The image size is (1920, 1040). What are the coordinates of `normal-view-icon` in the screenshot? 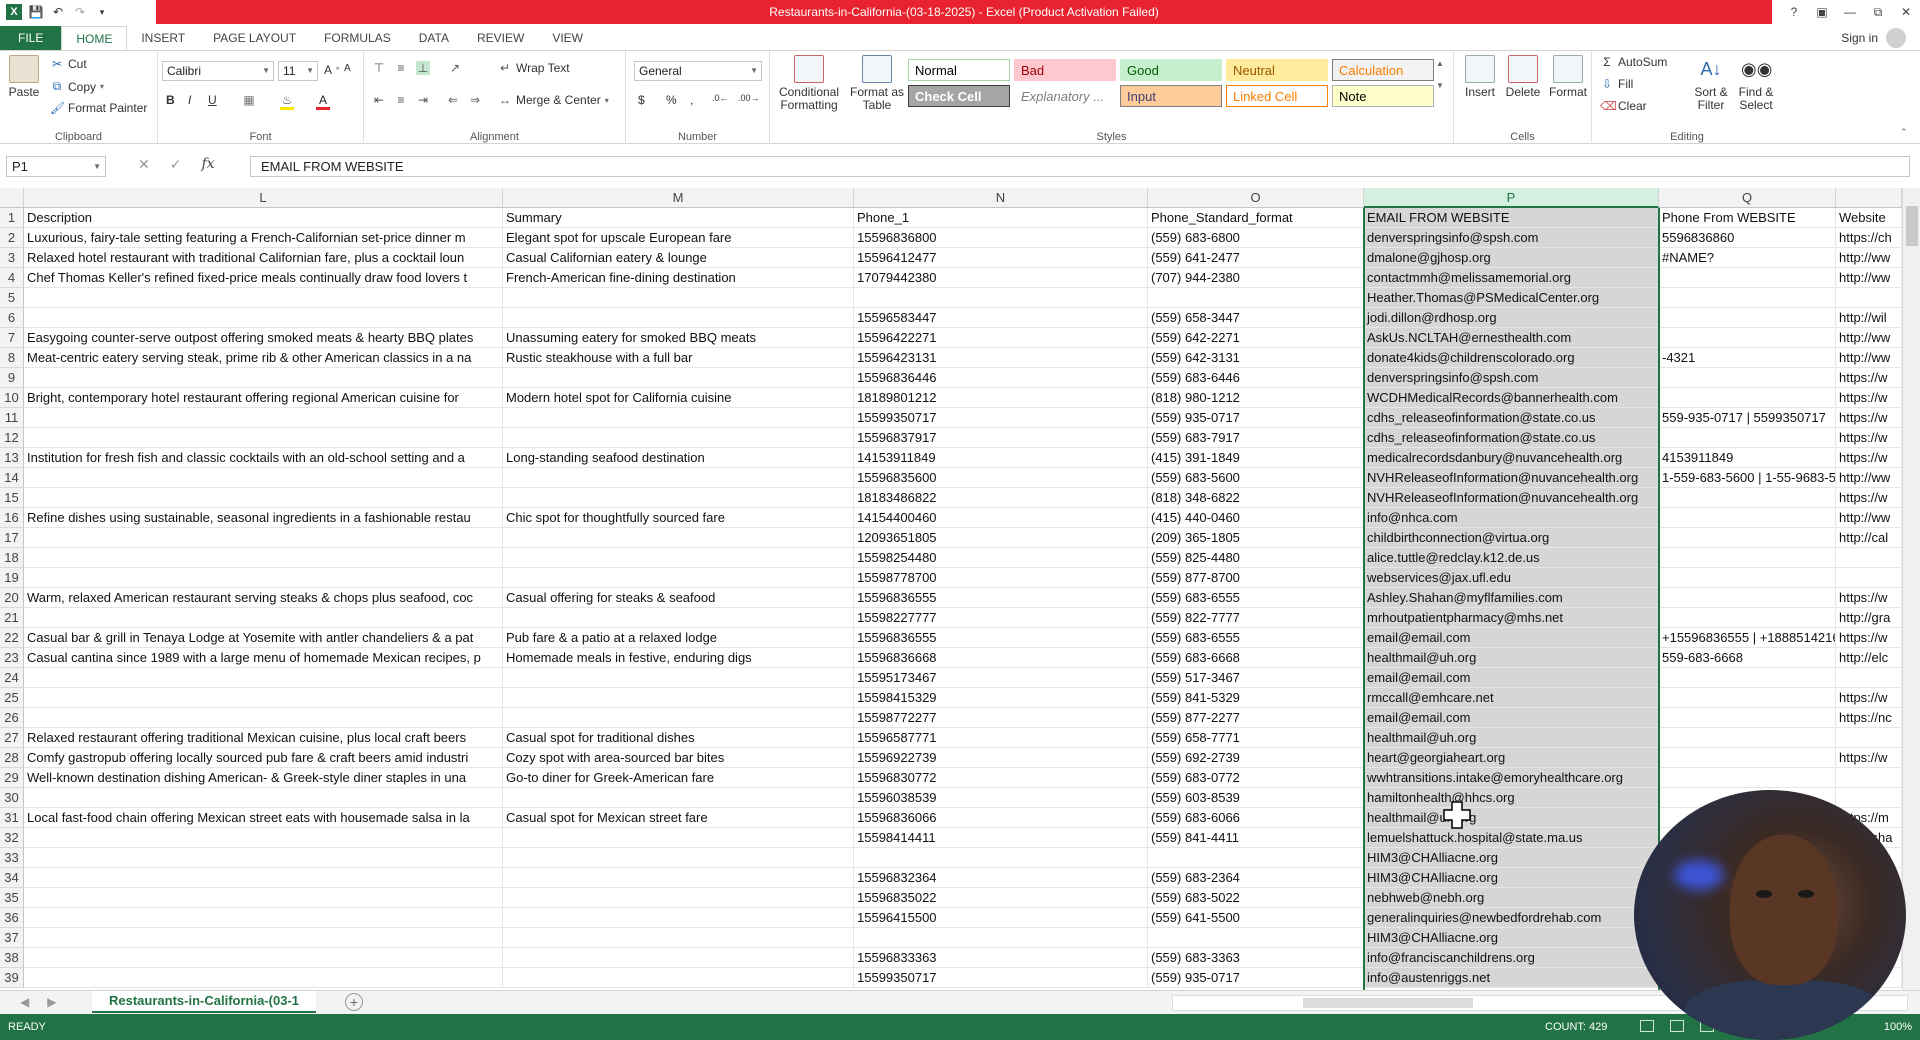 It's located at (1647, 1026).